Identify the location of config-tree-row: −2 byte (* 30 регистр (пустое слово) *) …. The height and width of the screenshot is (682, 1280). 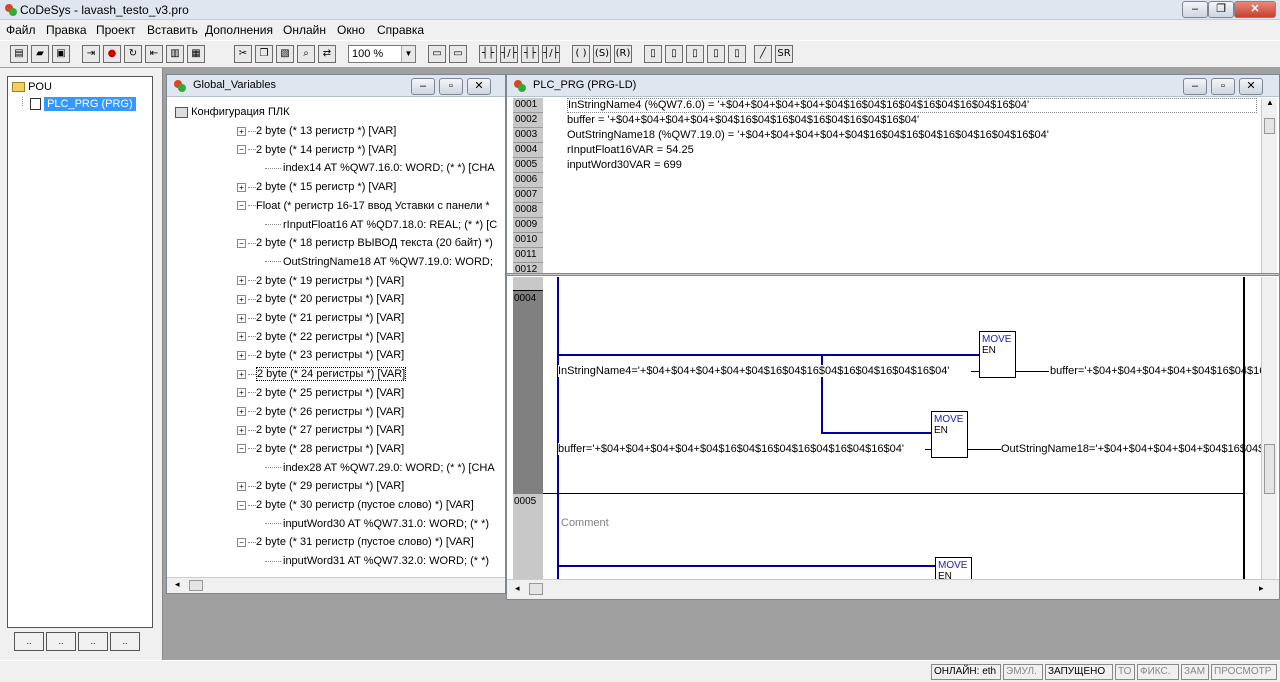
(355, 508).